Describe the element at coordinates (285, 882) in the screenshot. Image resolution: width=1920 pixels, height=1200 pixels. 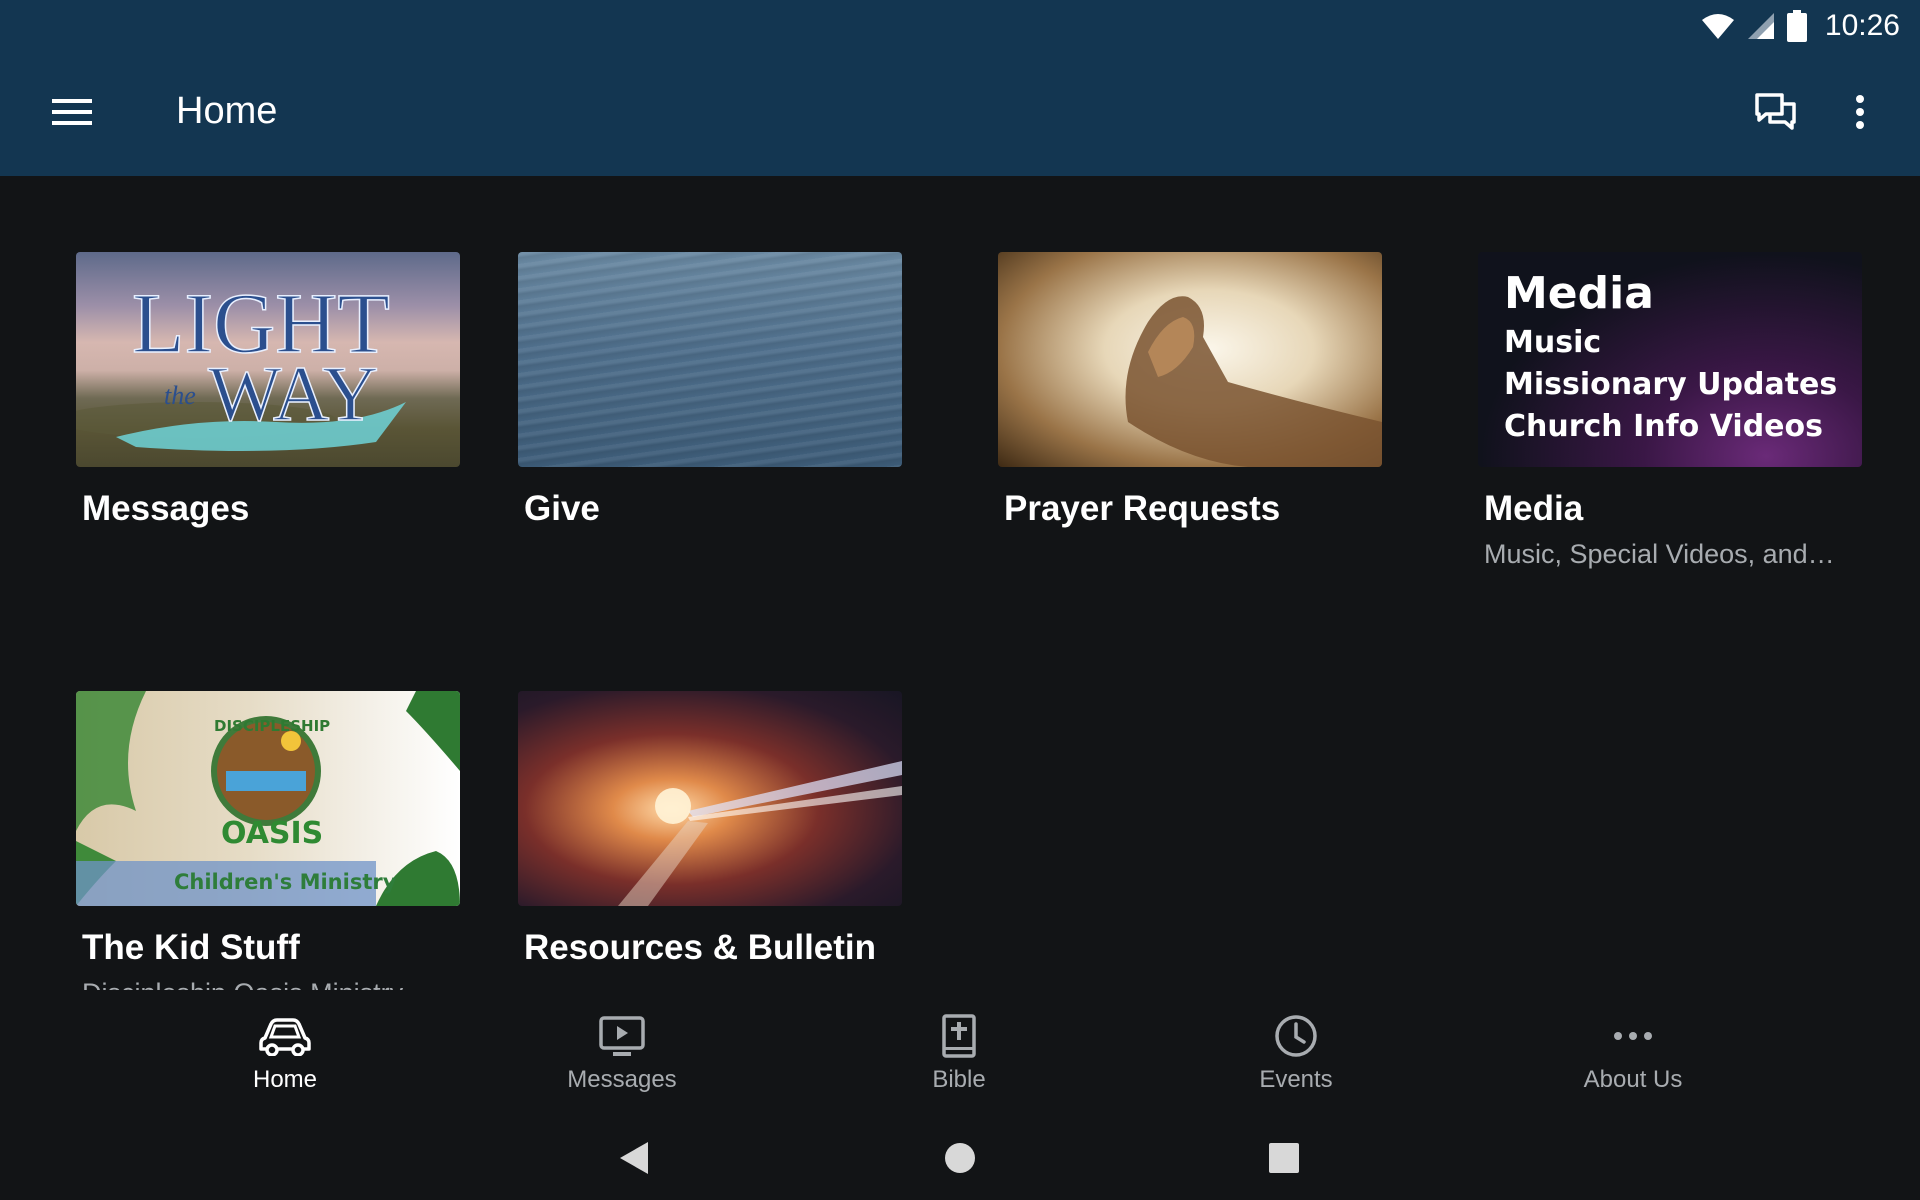
I see `kid-thumbnail-bottom-text: Children's Ministry` at that location.